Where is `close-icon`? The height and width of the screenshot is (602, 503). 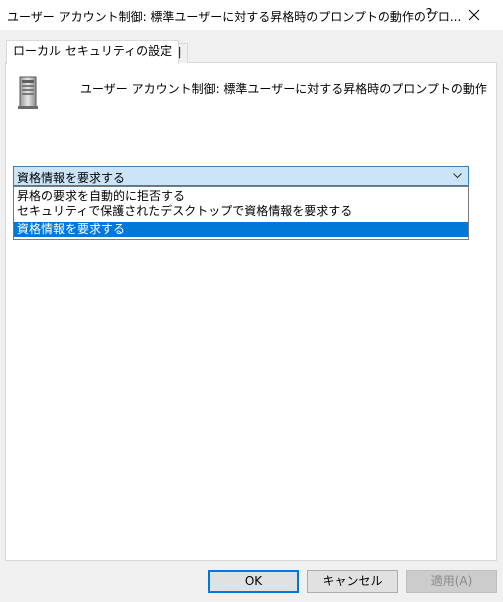 close-icon is located at coordinates (474, 15).